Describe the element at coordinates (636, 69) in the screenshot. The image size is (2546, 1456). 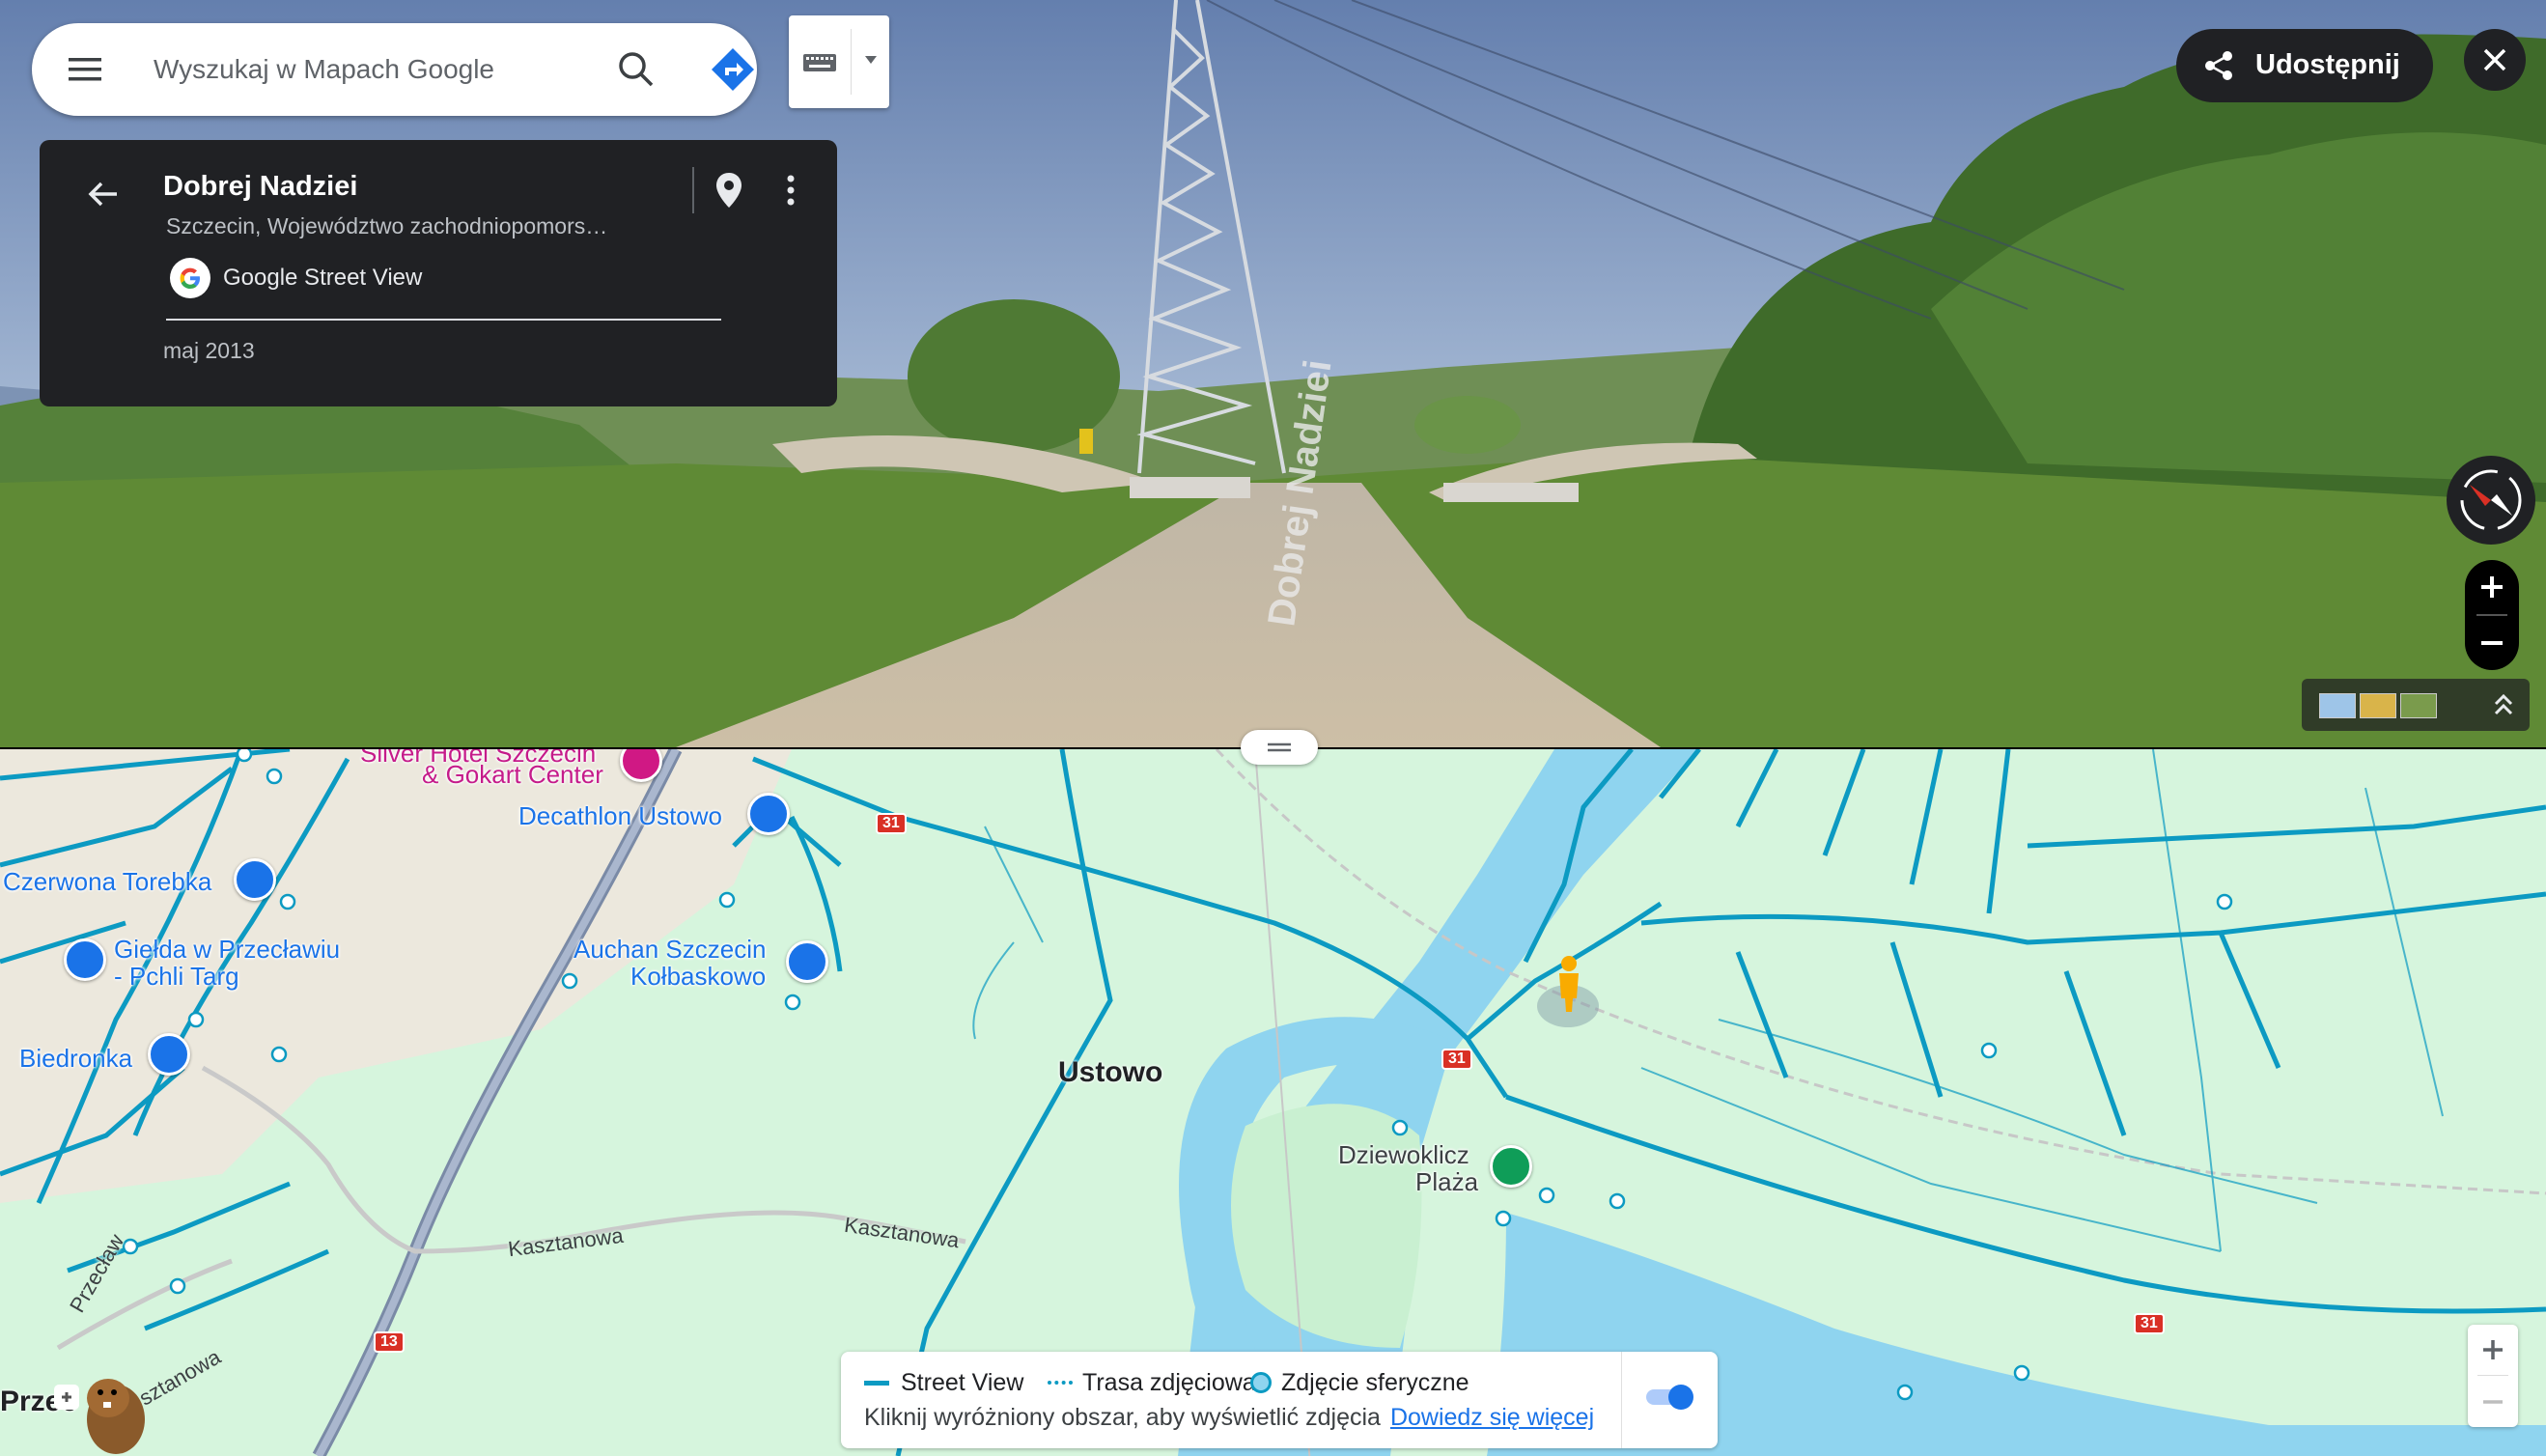
I see `search-icon` at that location.